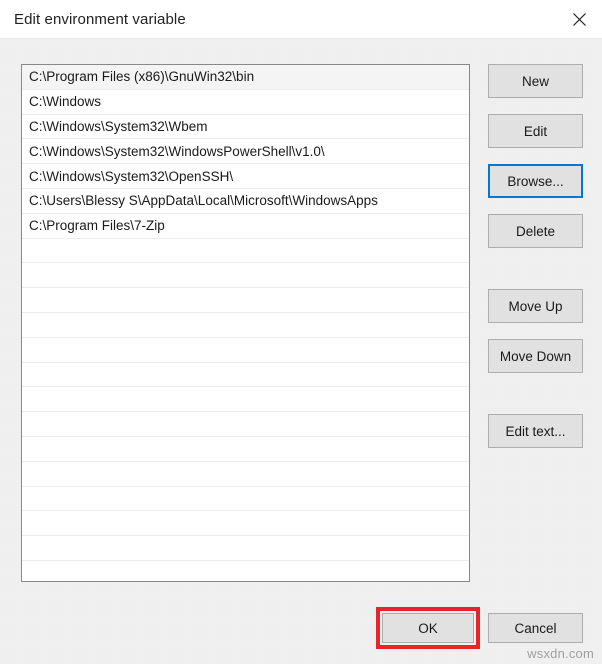  I want to click on path-list-row: C:\Program Files (x86)\GnuWin32\bin, so click(245, 77).